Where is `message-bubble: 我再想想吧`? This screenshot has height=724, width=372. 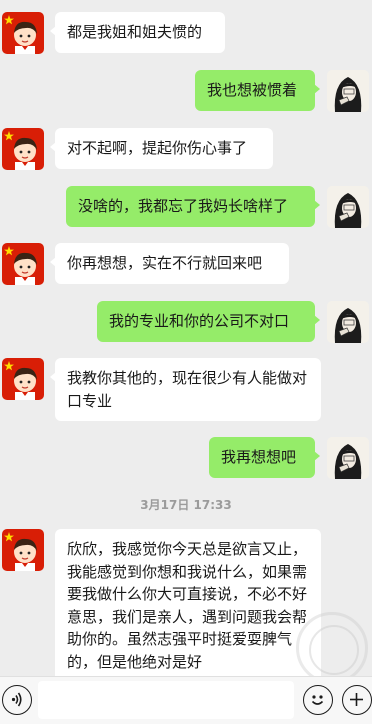
message-bubble: 我再想想吧 is located at coordinates (264, 457).